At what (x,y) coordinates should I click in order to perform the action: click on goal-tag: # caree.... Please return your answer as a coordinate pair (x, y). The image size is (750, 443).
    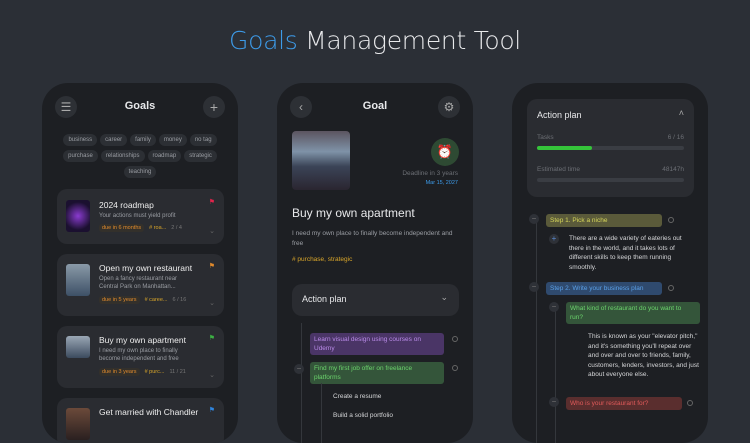
    Looking at the image, I should click on (156, 300).